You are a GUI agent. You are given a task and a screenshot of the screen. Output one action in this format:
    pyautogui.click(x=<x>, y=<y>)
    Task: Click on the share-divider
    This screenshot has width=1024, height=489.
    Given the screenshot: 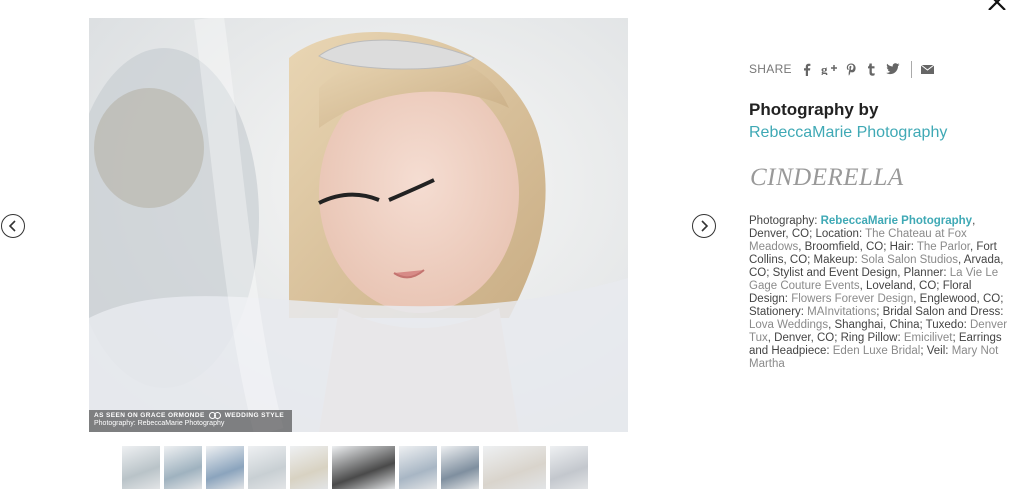 What is the action you would take?
    pyautogui.click(x=911, y=69)
    